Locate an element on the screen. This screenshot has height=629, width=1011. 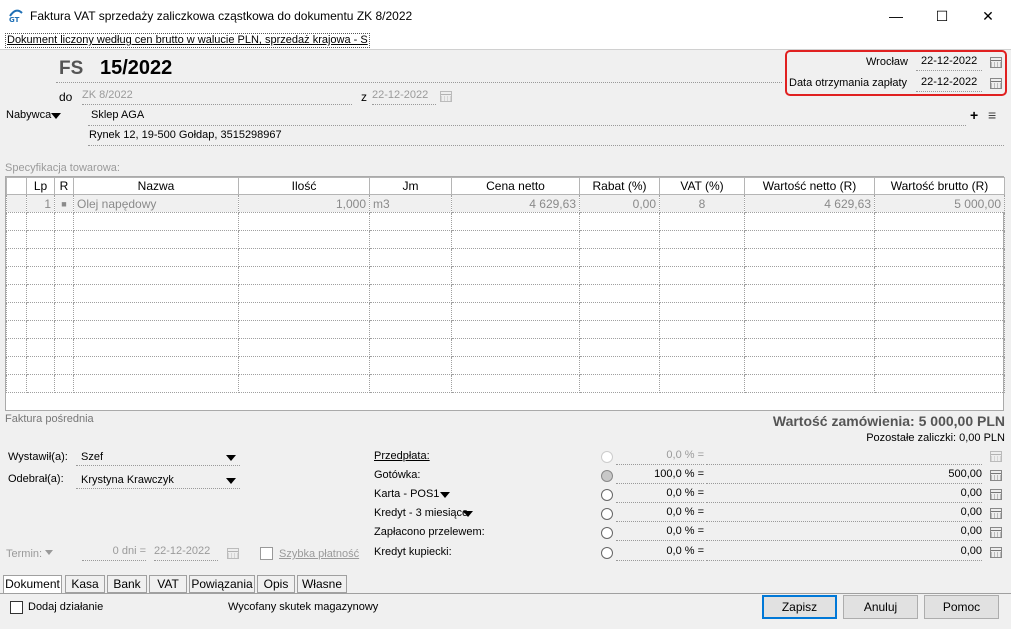
tab-bank: Bank is located at coordinates (127, 584).